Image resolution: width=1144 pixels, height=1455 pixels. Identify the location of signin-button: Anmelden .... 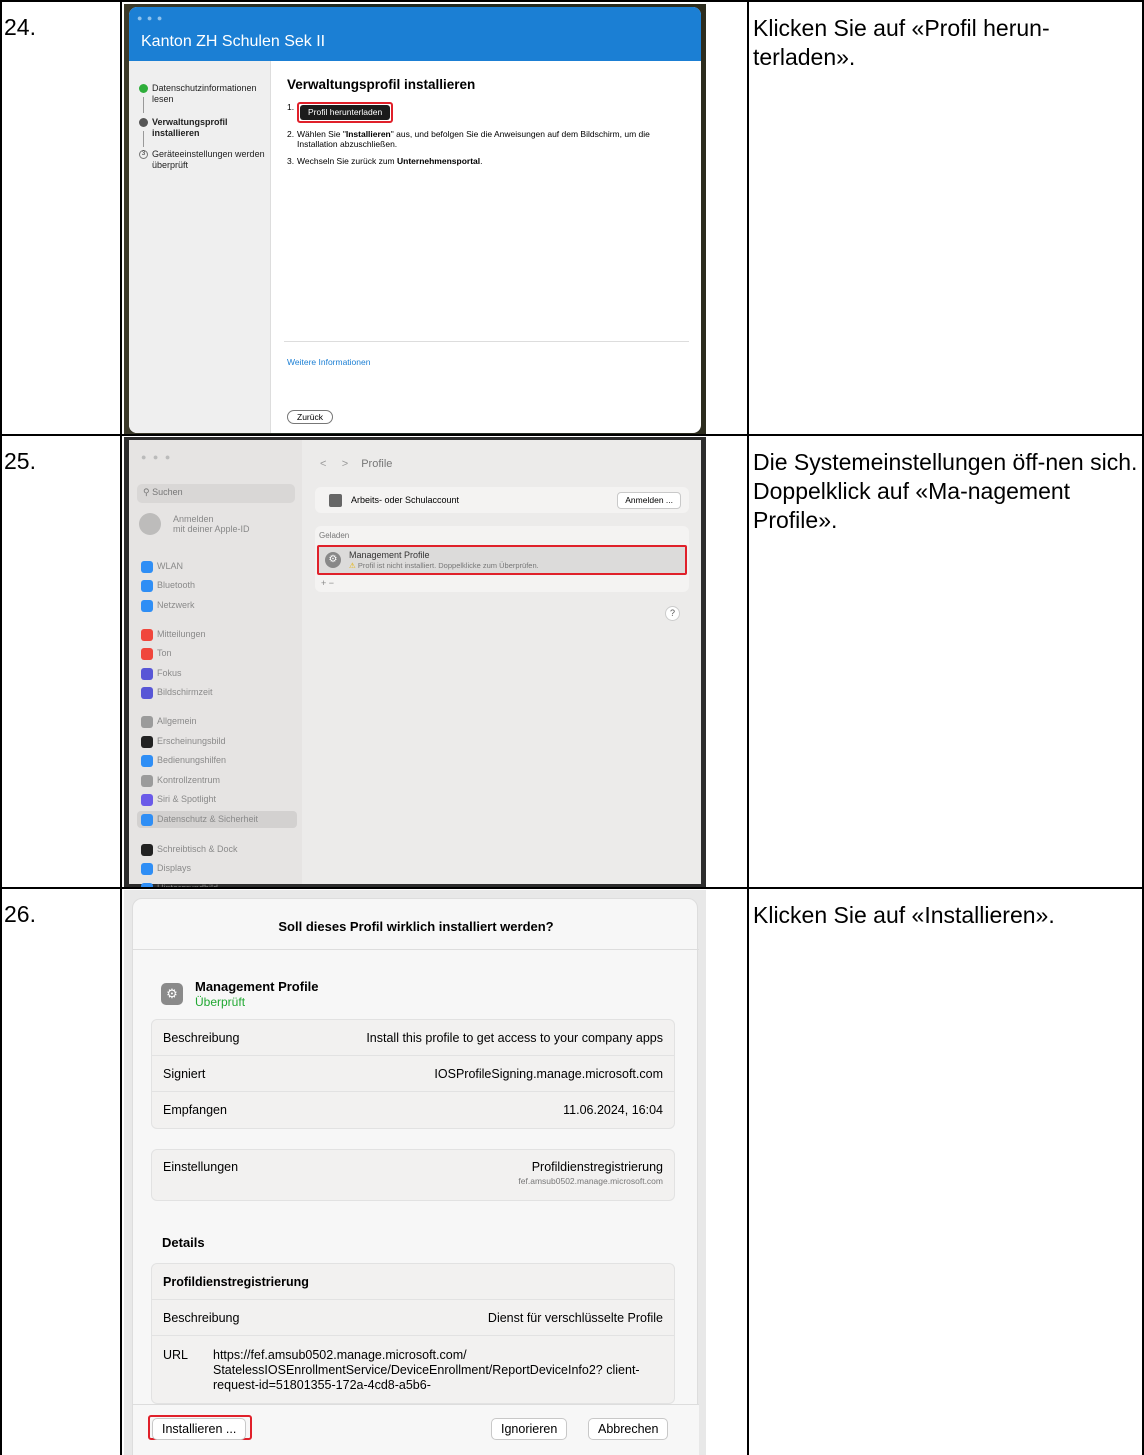
(649, 500).